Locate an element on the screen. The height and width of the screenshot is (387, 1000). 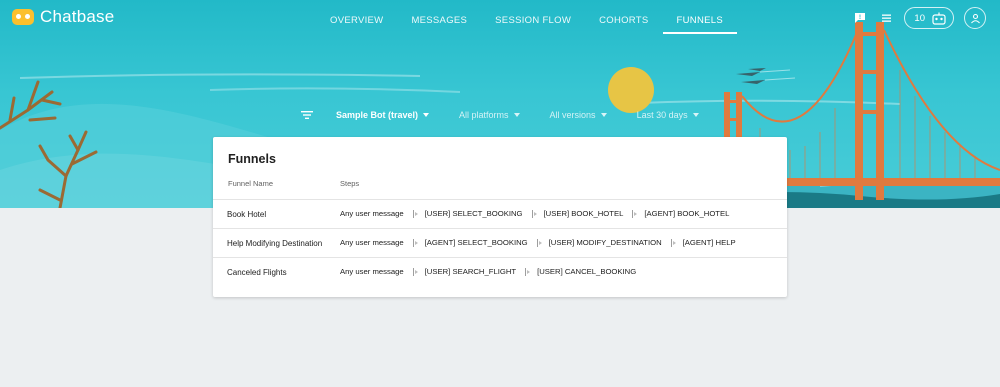
platform-selector: All platforms is located at coordinates (489, 115).